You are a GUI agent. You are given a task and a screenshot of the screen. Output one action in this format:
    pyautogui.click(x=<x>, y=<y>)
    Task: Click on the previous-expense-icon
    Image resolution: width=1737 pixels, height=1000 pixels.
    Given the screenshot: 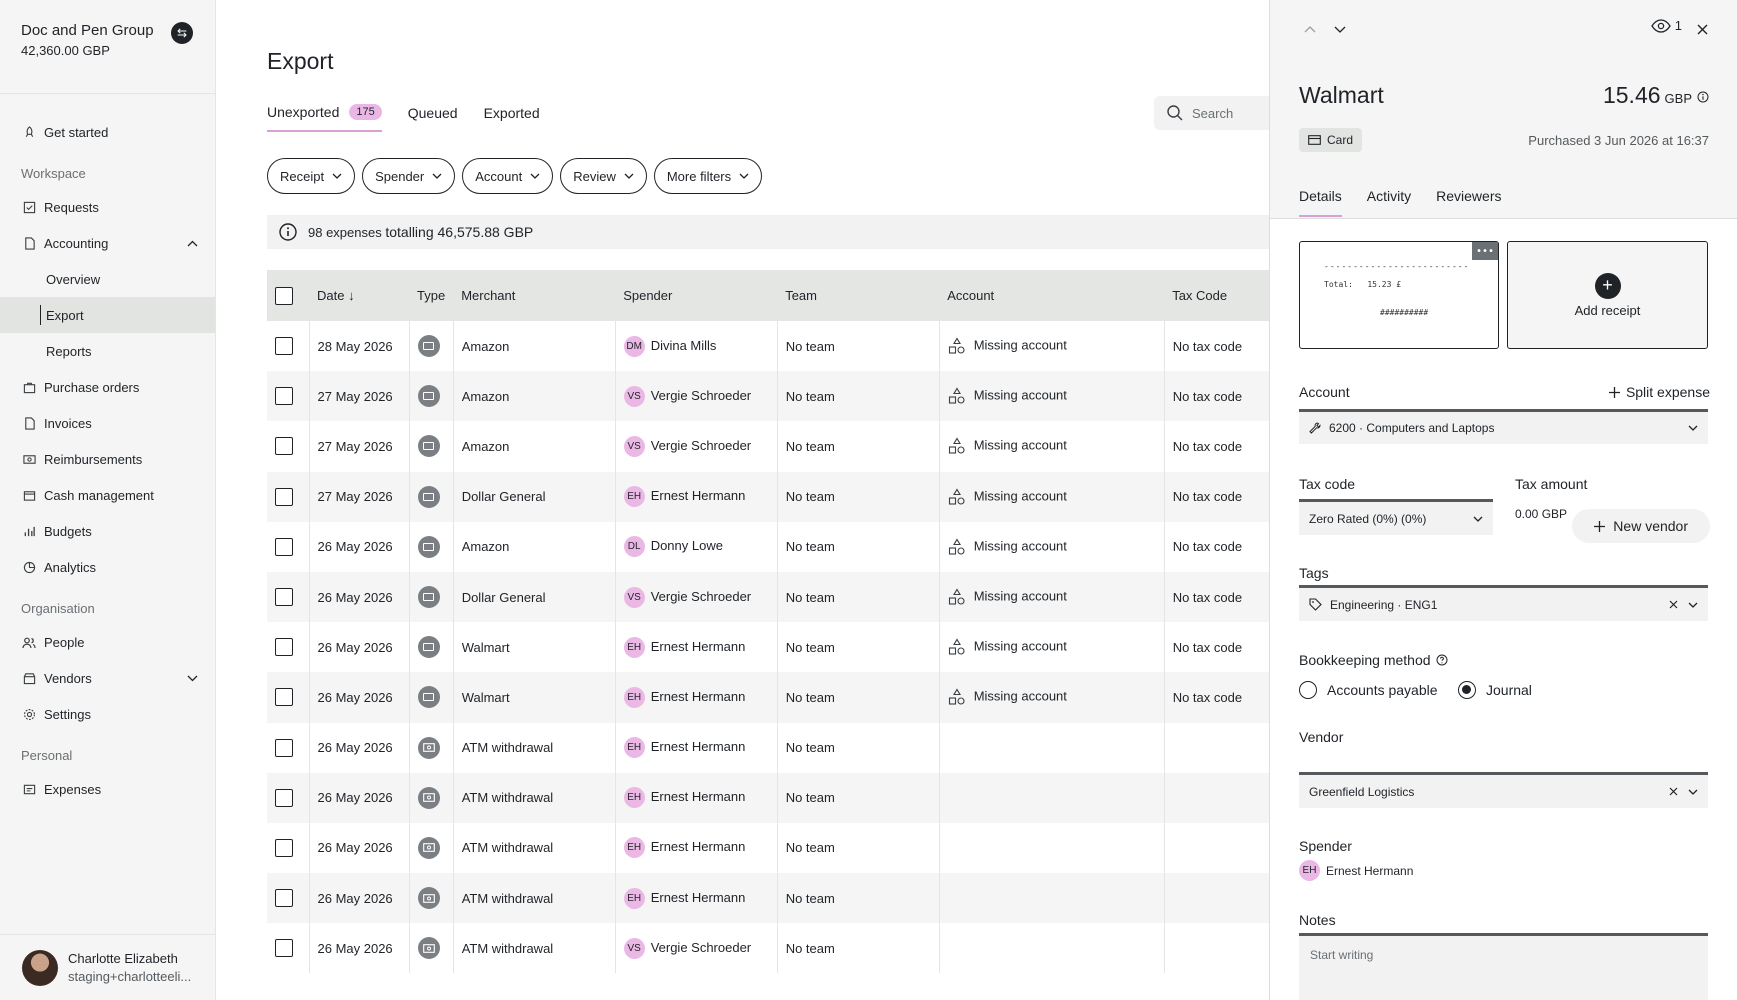 What is the action you would take?
    pyautogui.click(x=1310, y=29)
    